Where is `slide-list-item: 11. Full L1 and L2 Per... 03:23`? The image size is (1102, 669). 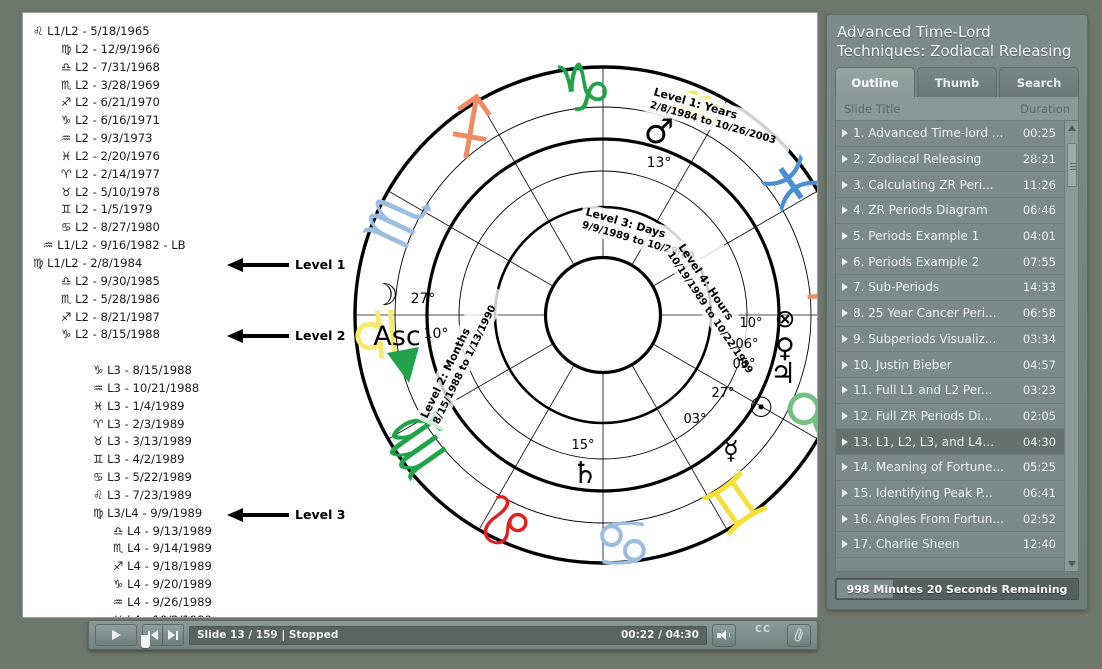 slide-list-item: 11. Full L1 and L2 Per... 03:23 is located at coordinates (950, 391).